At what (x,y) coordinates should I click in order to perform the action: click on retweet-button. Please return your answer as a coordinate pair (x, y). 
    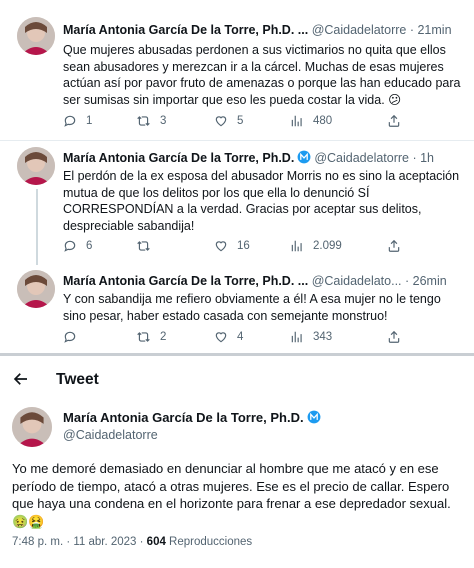
    Looking at the image, I should click on (148, 246).